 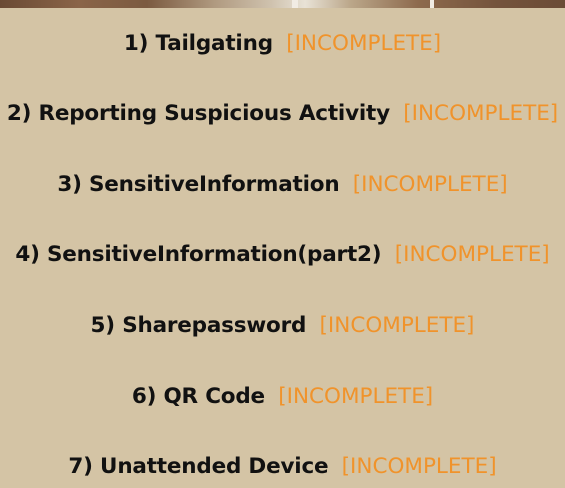 What do you see at coordinates (282, 4) in the screenshot?
I see `game-scene-strip` at bounding box center [282, 4].